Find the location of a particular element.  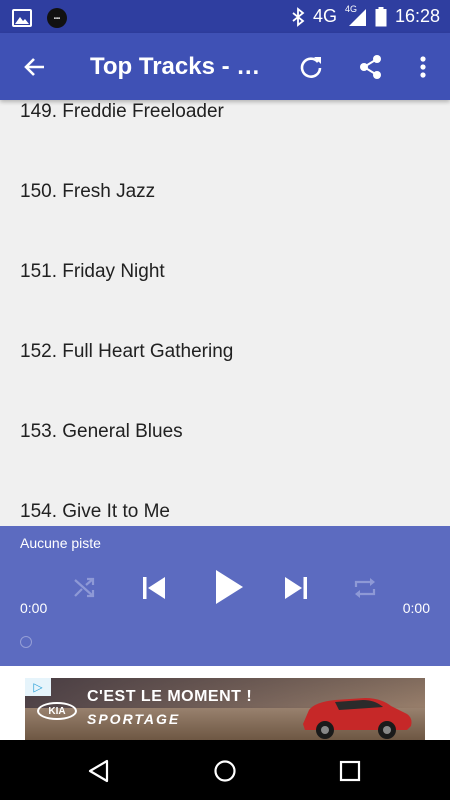

status-bar: ••• 4G 4G 16:28 is located at coordinates (225, 16).